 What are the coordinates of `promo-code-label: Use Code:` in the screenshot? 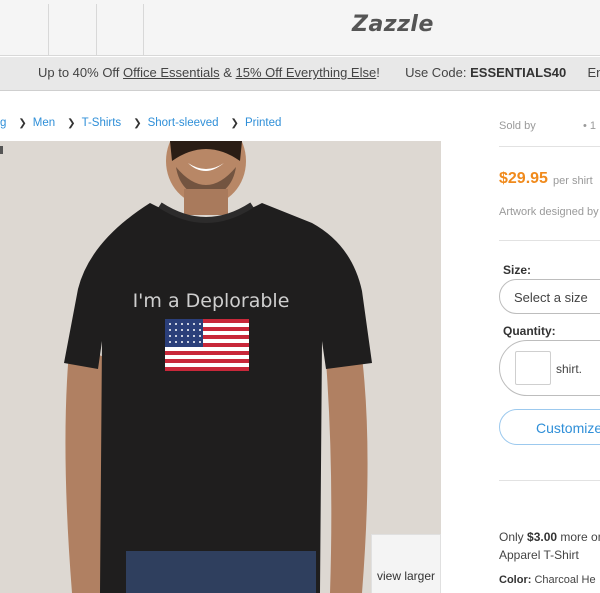 It's located at (438, 72).